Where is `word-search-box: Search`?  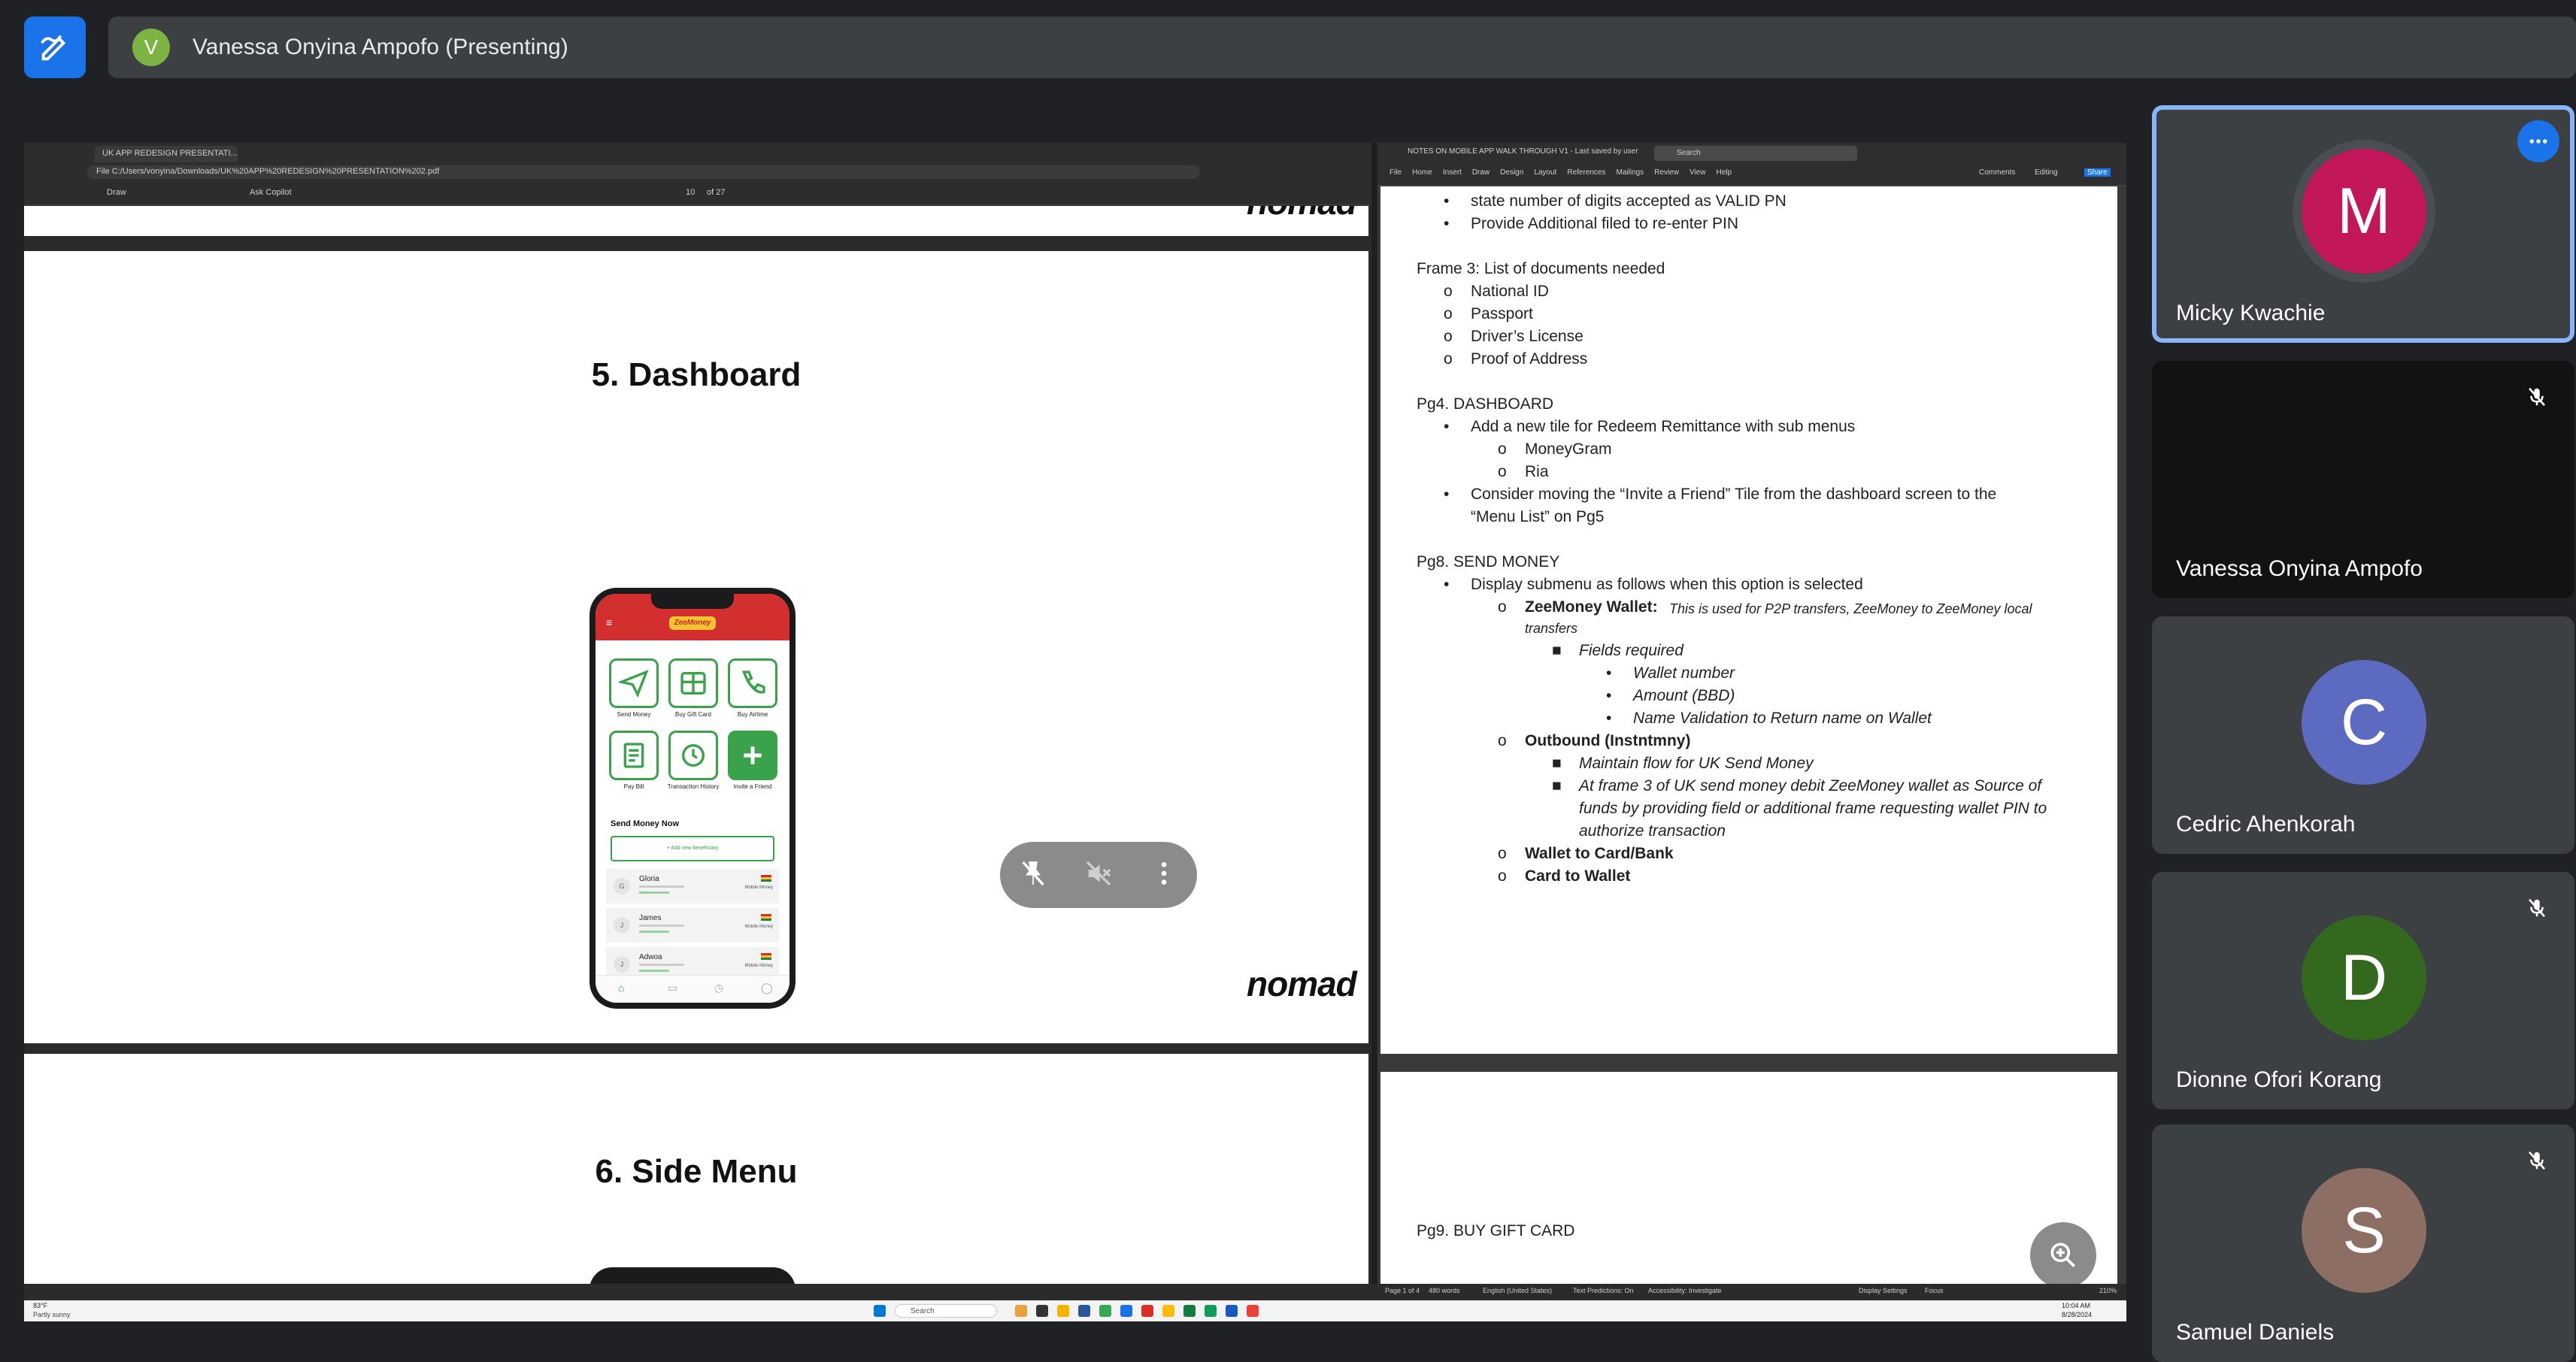 word-search-box: Search is located at coordinates (1755, 153).